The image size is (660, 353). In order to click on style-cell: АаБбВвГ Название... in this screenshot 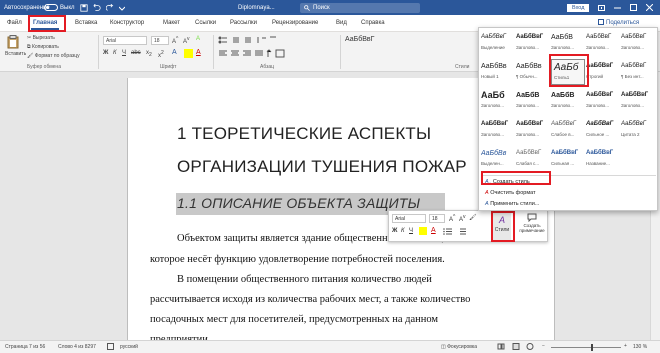, I will do `click(603, 159)`.